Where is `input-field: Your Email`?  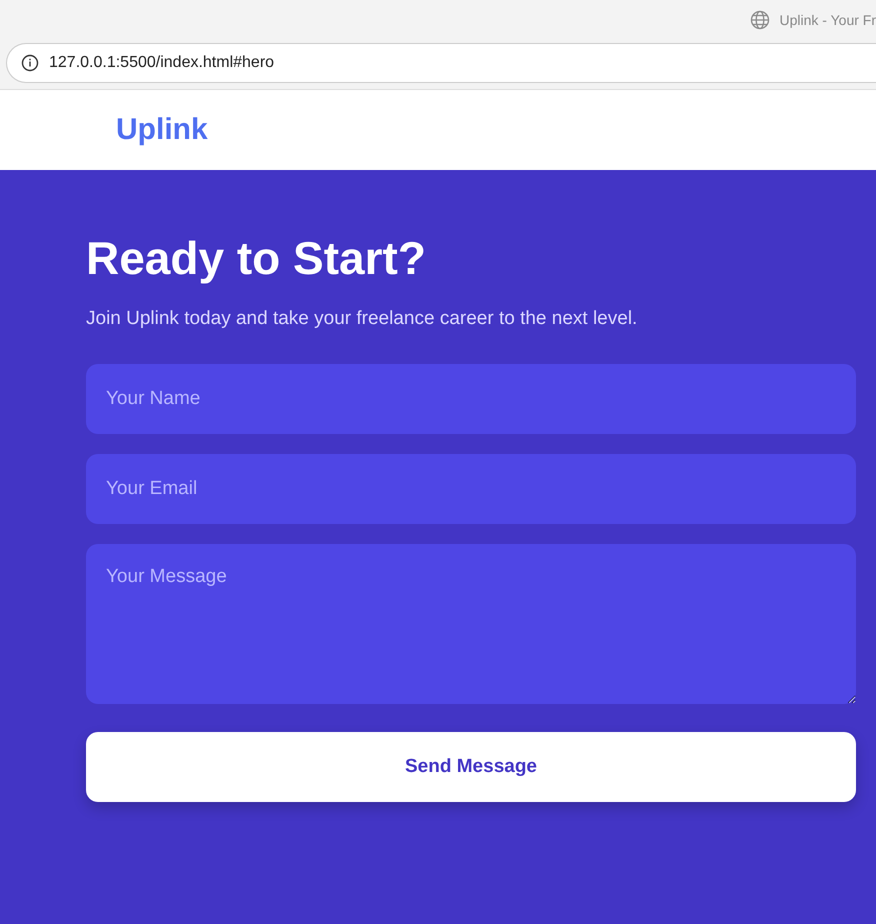
input-field: Your Email is located at coordinates (471, 489).